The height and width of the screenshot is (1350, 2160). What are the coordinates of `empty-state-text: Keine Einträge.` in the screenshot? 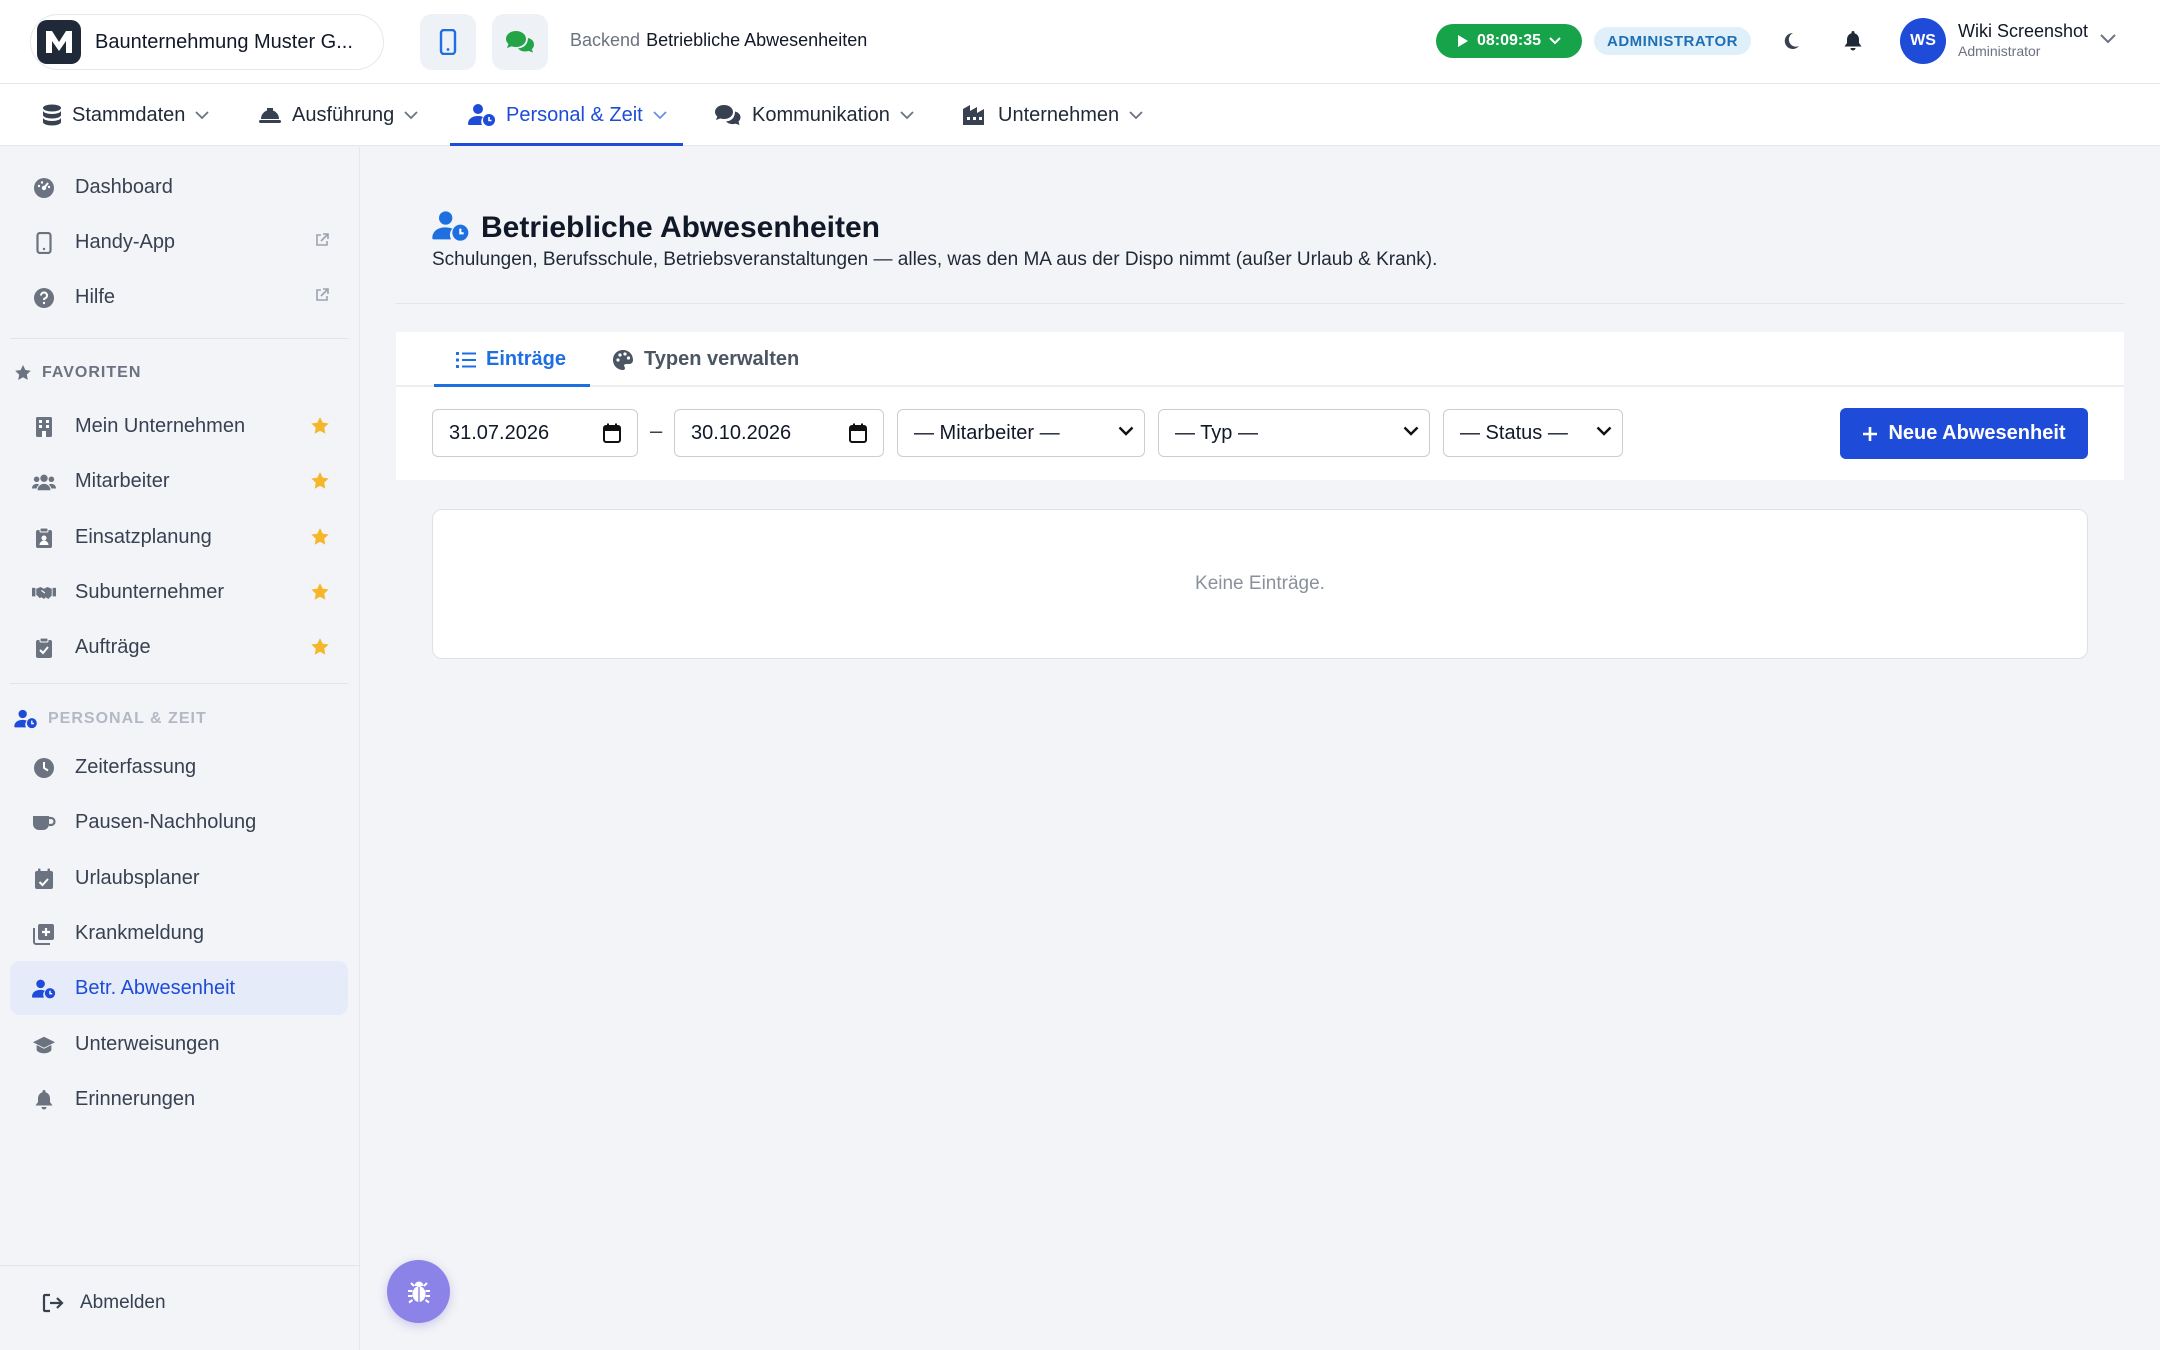 It's located at (1260, 583).